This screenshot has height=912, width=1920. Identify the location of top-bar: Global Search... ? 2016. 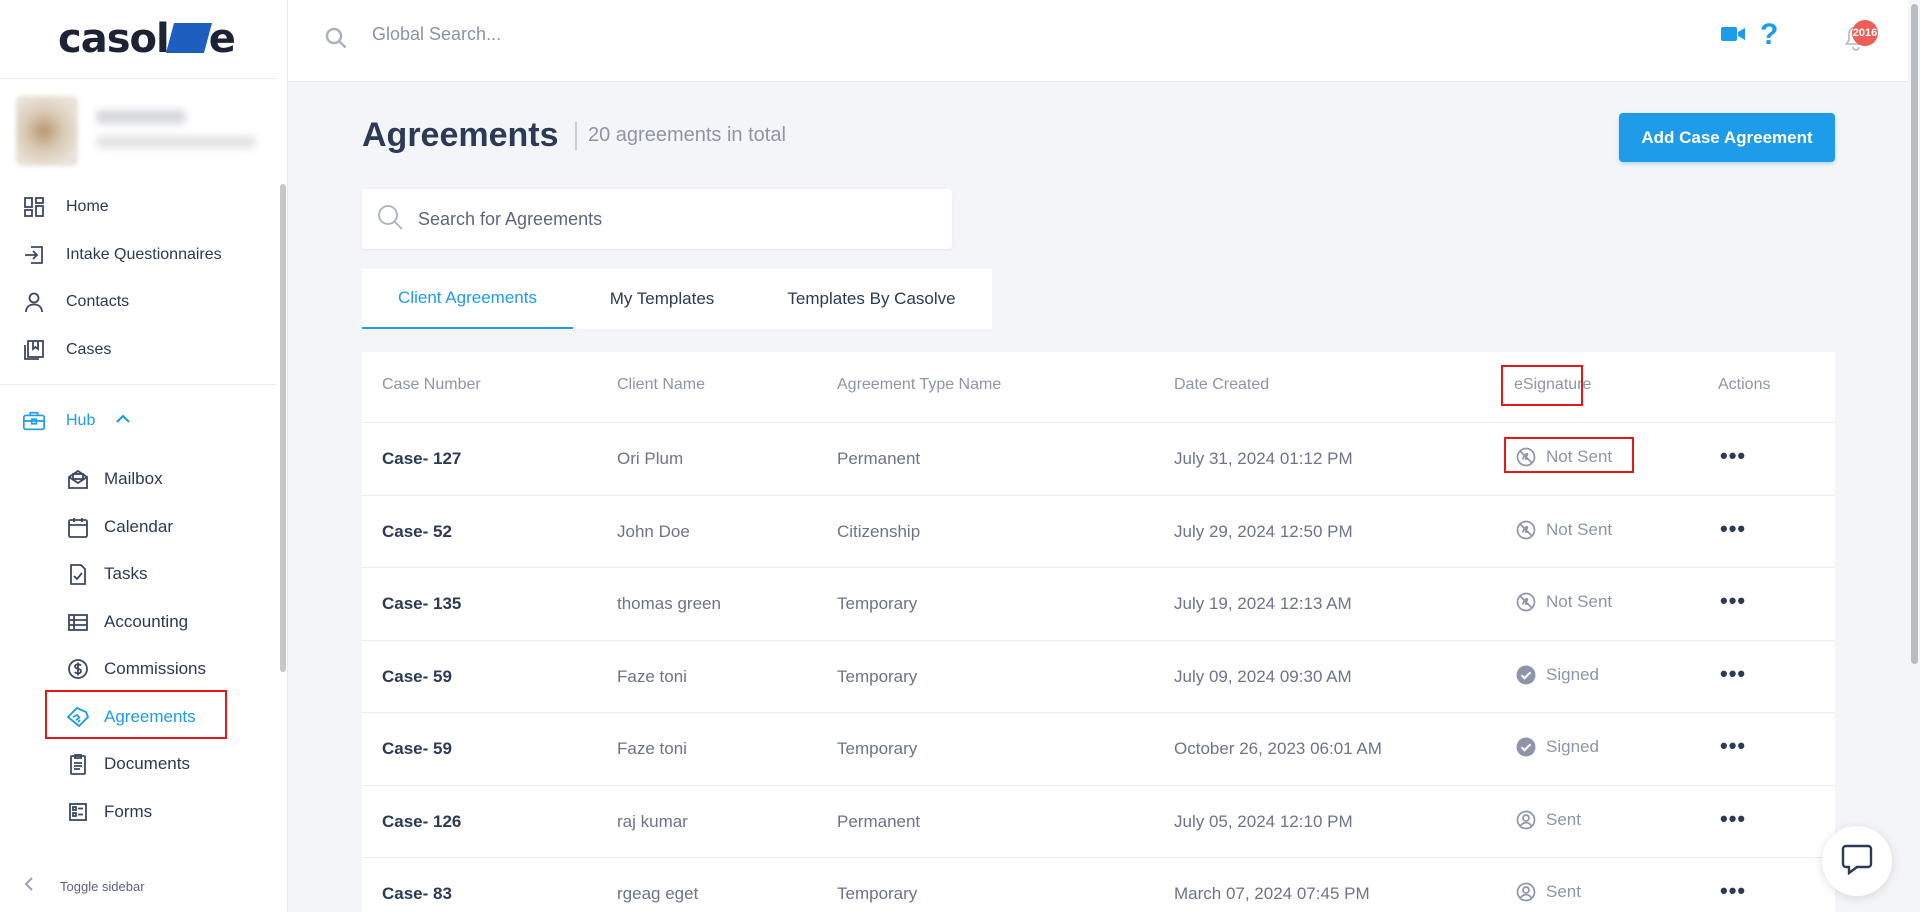
(1104, 41).